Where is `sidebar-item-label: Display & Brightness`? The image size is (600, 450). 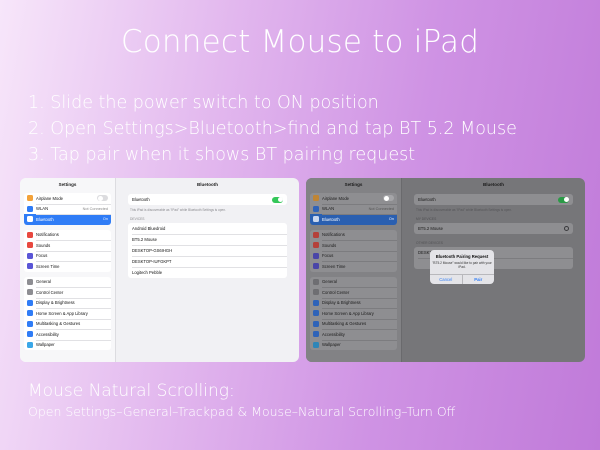
sidebar-item-label: Display & Brightness is located at coordinates (55, 303).